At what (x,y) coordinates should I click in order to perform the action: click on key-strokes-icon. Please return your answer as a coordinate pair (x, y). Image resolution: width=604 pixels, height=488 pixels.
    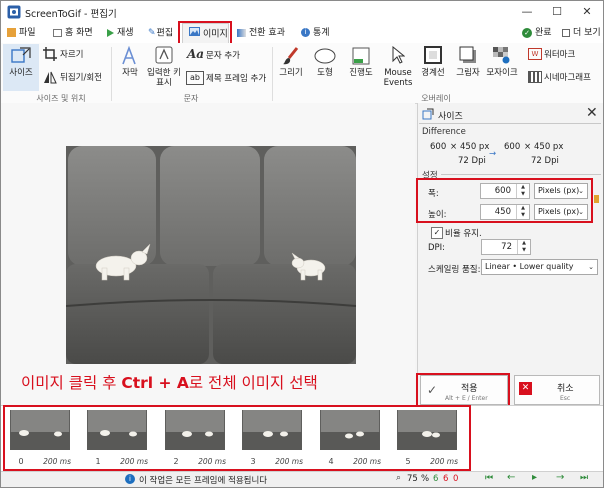
    Looking at the image, I should click on (164, 55).